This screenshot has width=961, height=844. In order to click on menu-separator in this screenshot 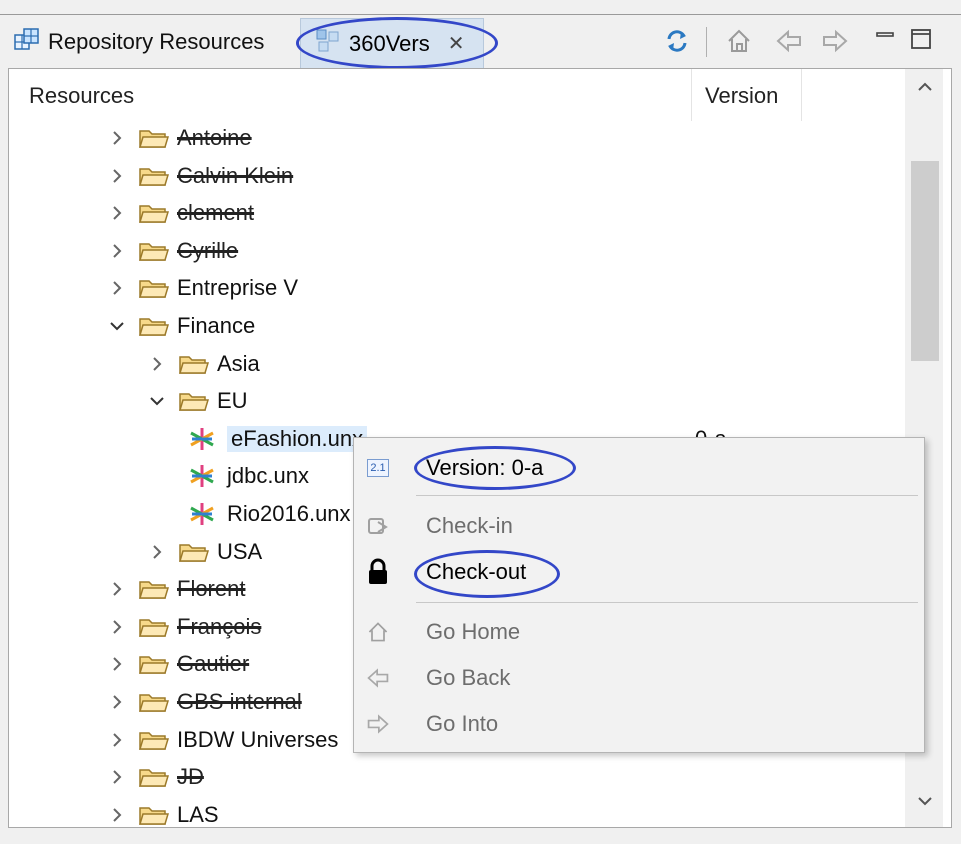, I will do `click(667, 495)`.